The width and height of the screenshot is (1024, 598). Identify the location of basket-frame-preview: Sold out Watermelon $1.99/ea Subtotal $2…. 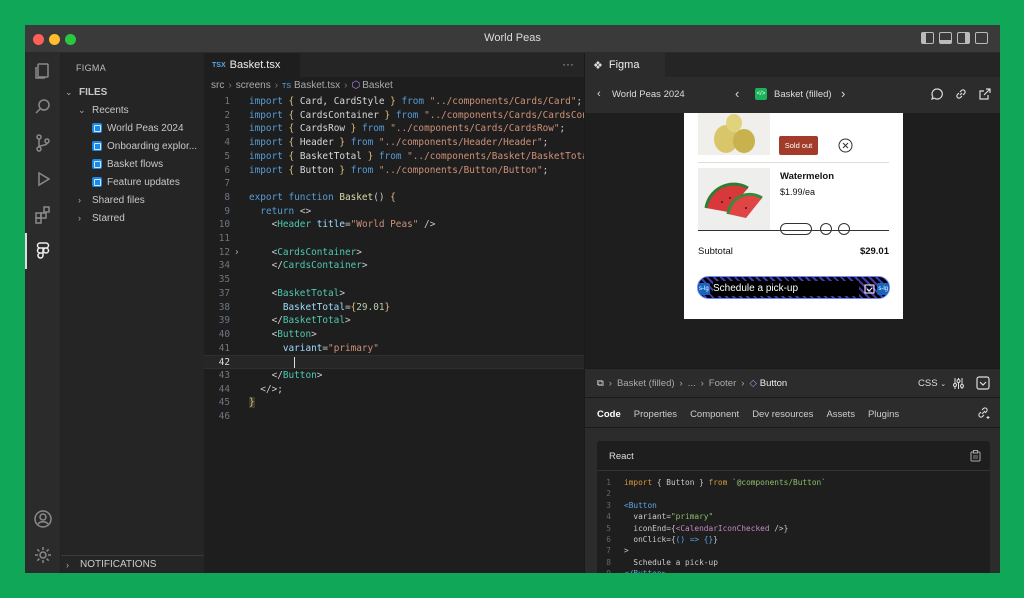
(793, 216).